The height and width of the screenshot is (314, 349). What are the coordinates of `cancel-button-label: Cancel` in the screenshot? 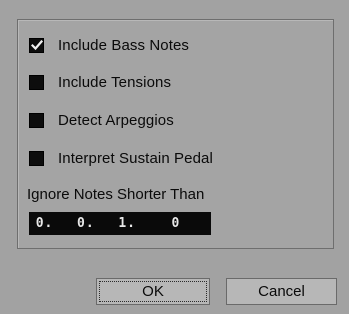 It's located at (281, 291).